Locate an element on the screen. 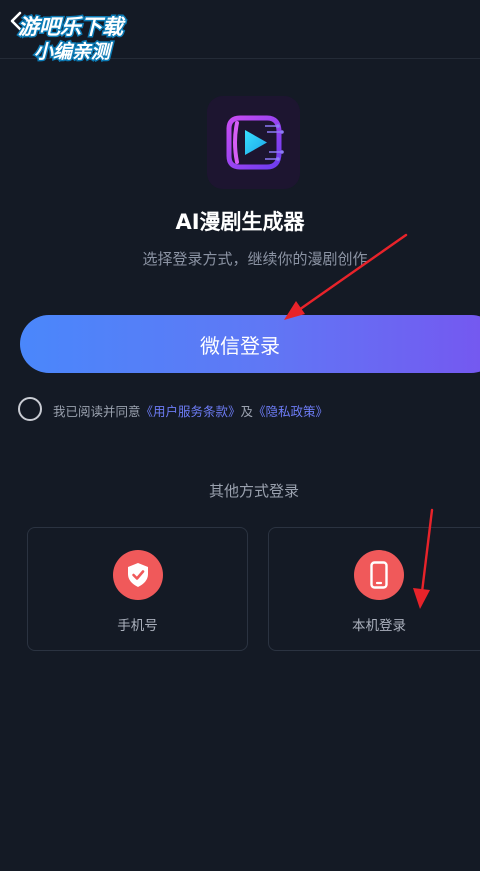  wechat-login-label: 微信登录 is located at coordinates (240, 345).